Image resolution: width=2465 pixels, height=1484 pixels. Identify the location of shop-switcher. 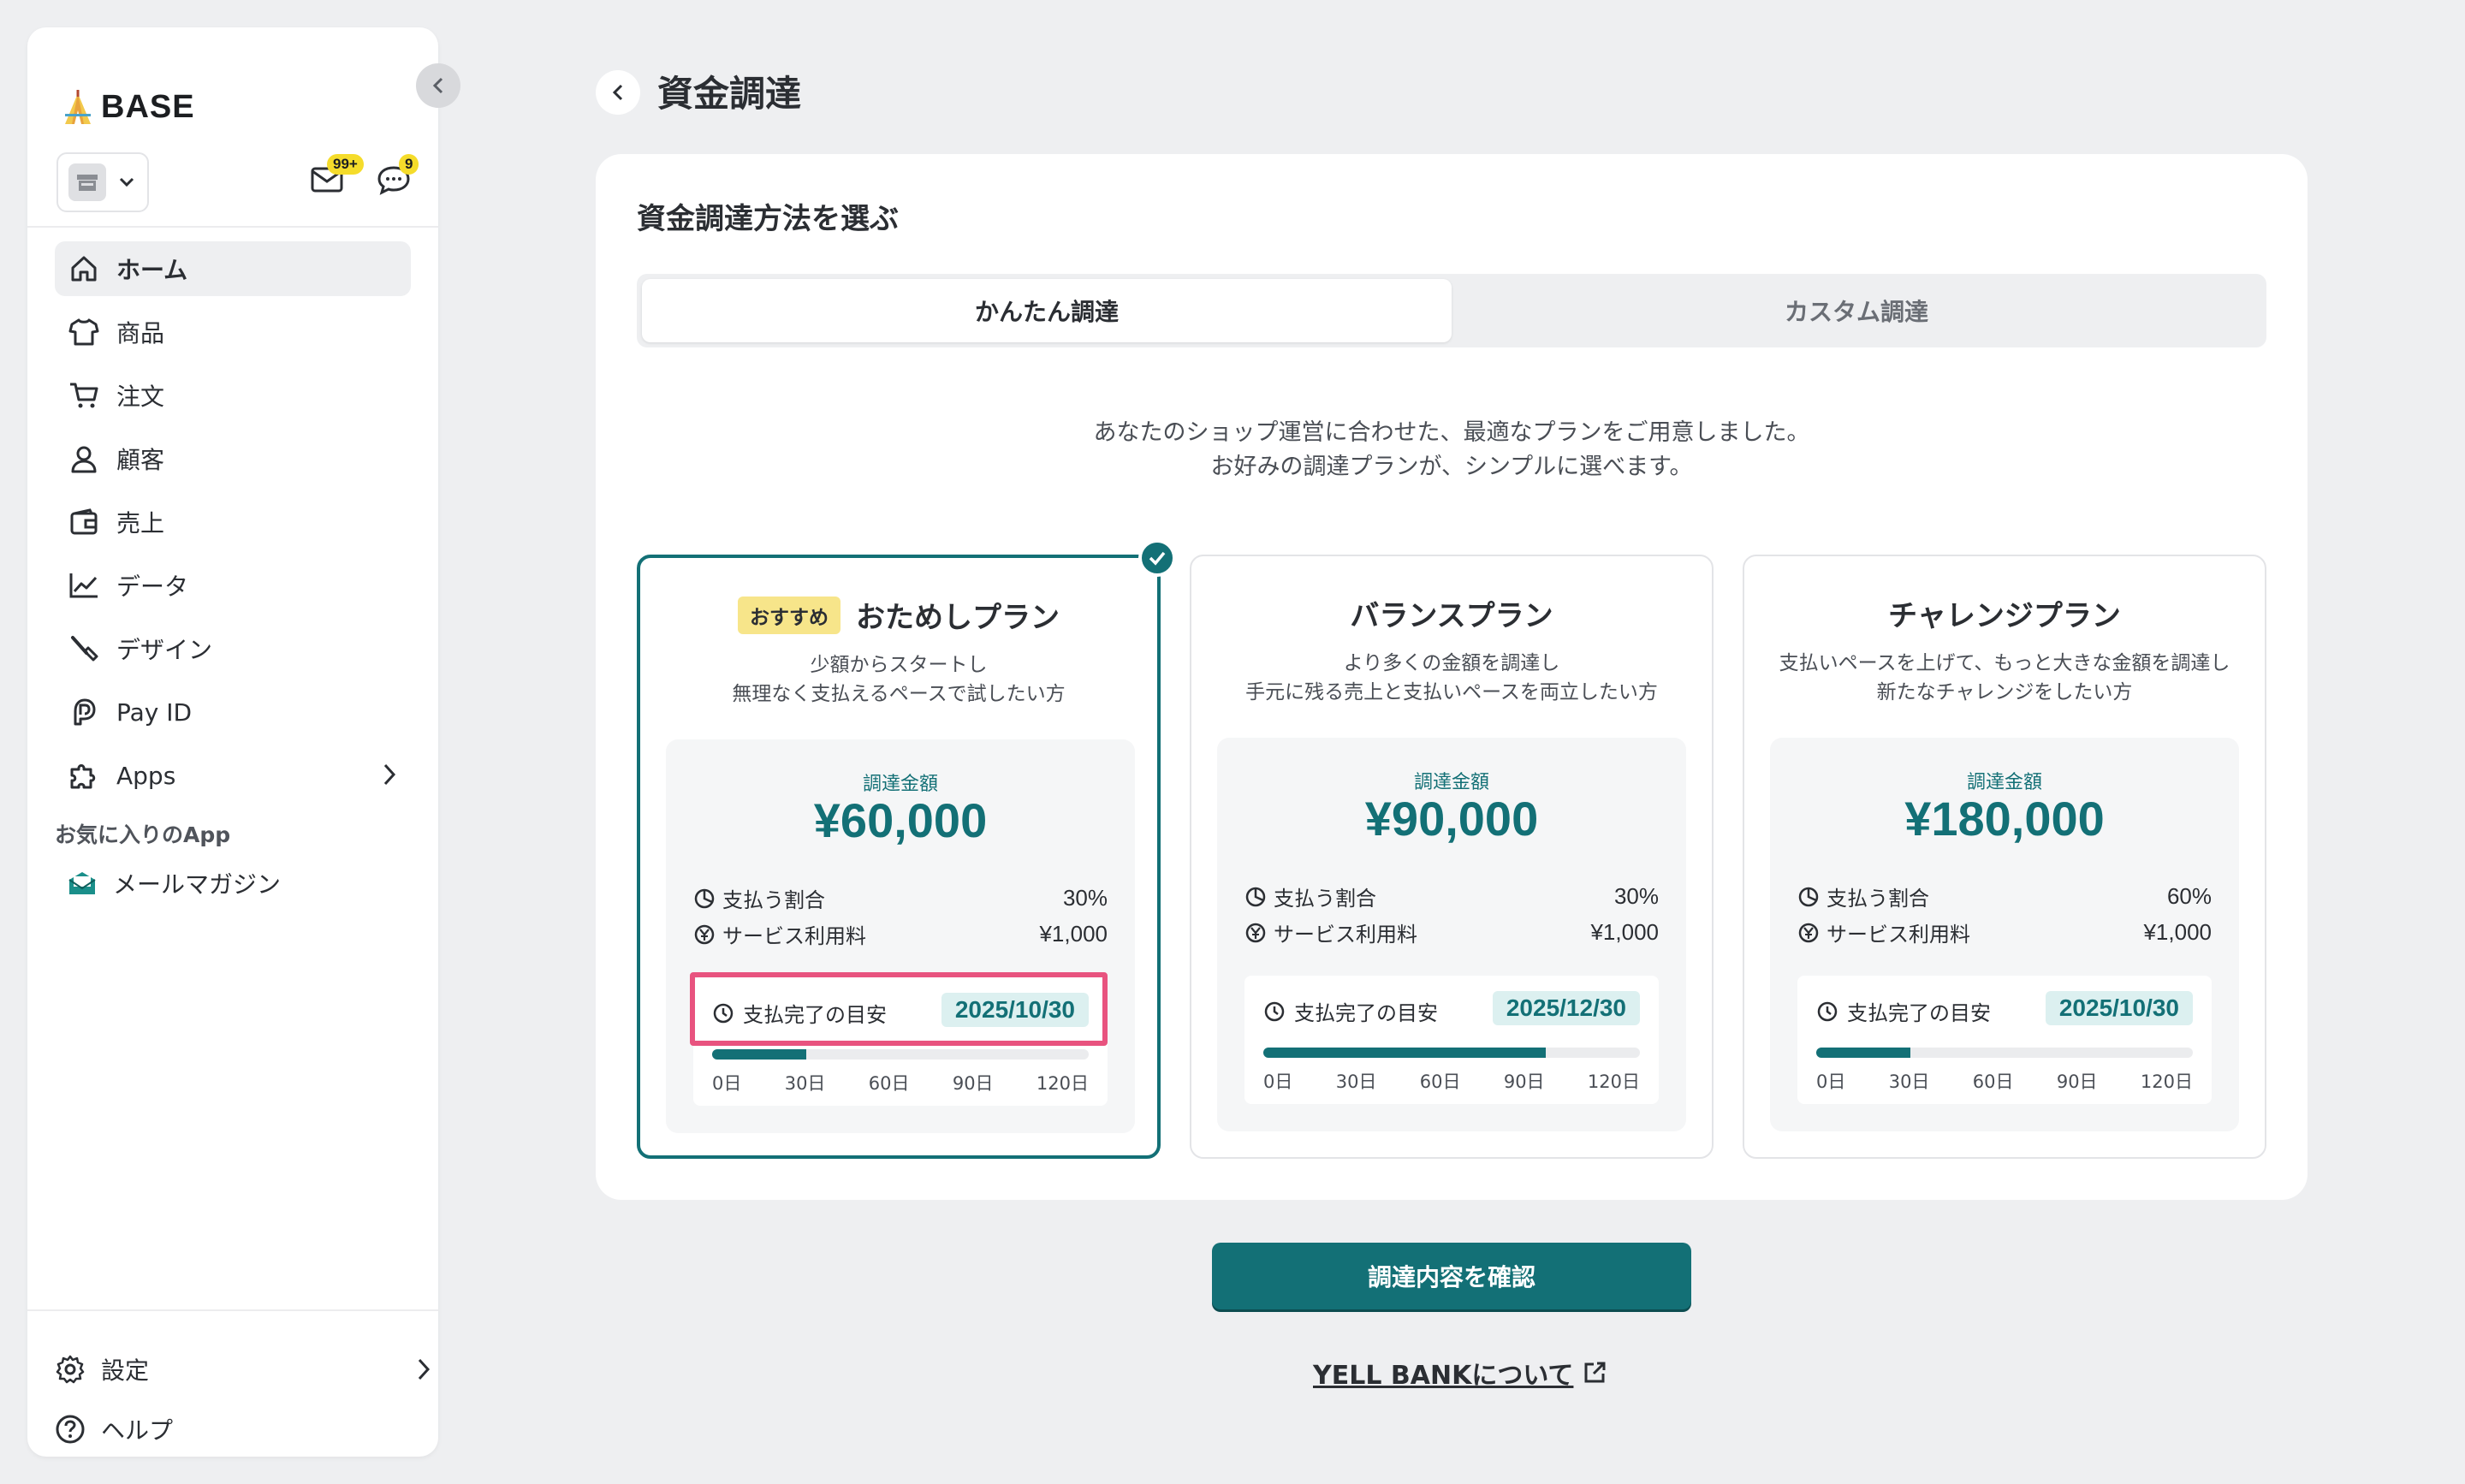
(102, 182).